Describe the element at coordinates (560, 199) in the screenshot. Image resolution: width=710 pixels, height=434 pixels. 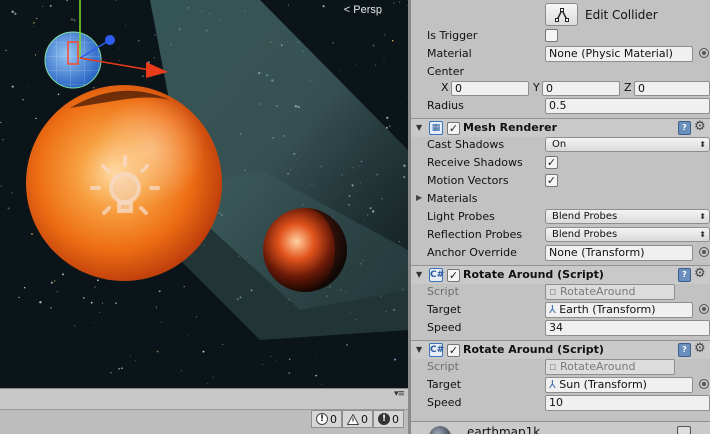
I see `materials-row: ▶ Materials` at that location.